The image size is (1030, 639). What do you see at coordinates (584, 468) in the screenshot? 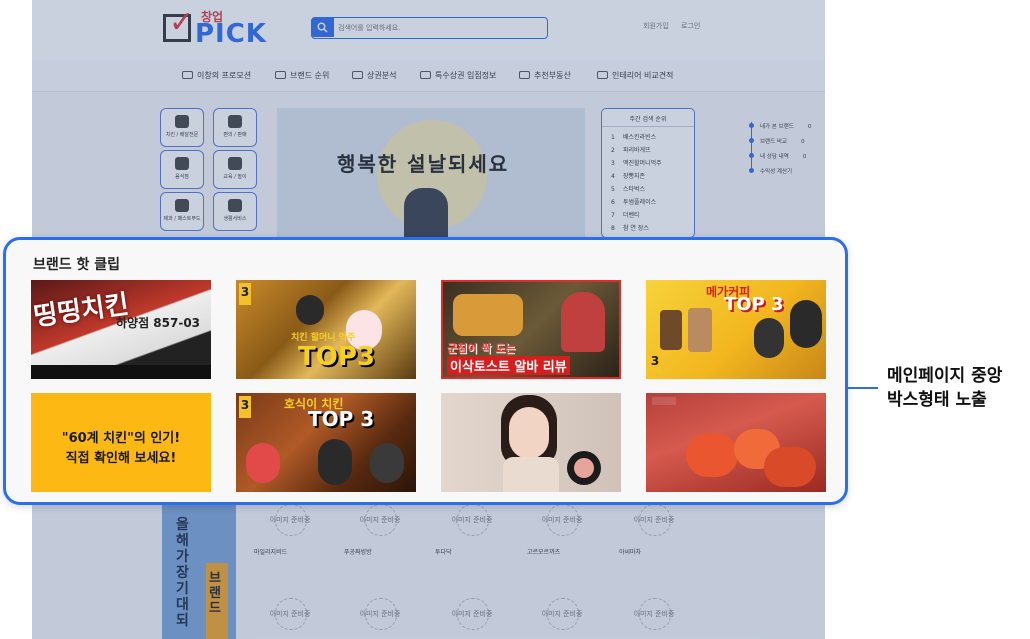
I see `cosmetic-blush` at bounding box center [584, 468].